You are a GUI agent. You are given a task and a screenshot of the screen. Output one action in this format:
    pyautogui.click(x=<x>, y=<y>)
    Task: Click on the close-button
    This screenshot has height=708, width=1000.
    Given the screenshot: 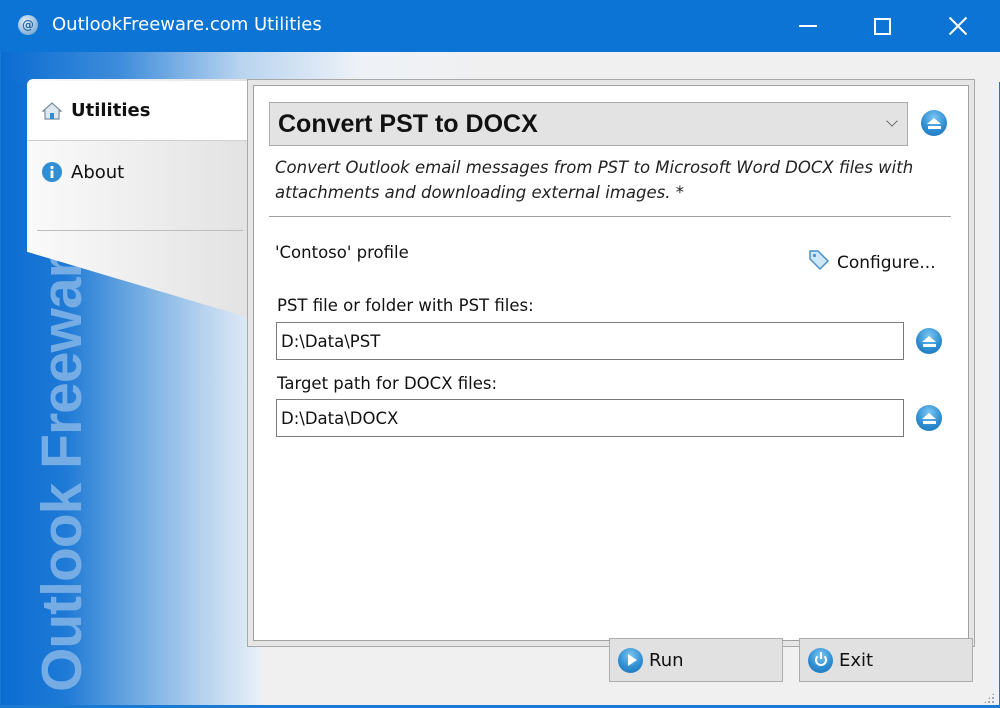 What is the action you would take?
    pyautogui.click(x=958, y=26)
    